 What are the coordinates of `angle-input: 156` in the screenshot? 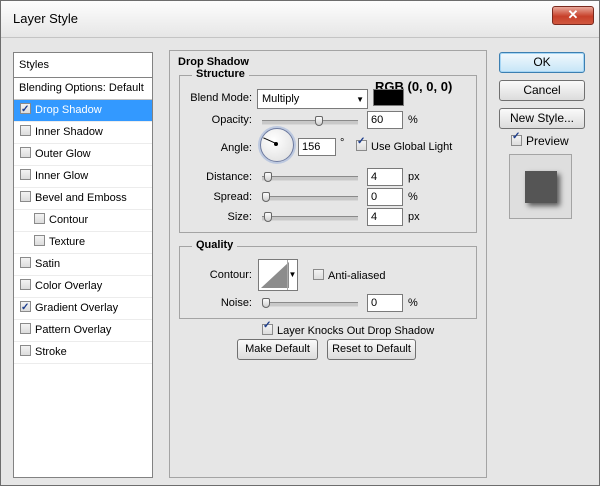 It's located at (317, 147).